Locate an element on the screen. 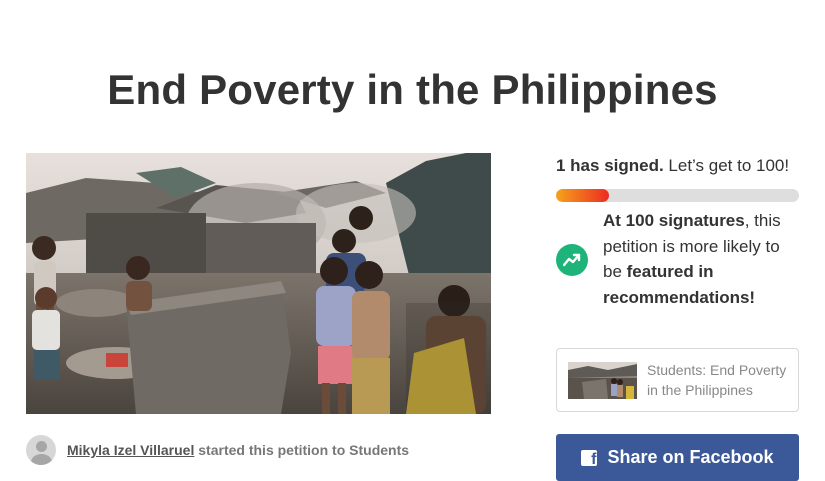 The height and width of the screenshot is (481, 825). trending-up-icon is located at coordinates (572, 260).